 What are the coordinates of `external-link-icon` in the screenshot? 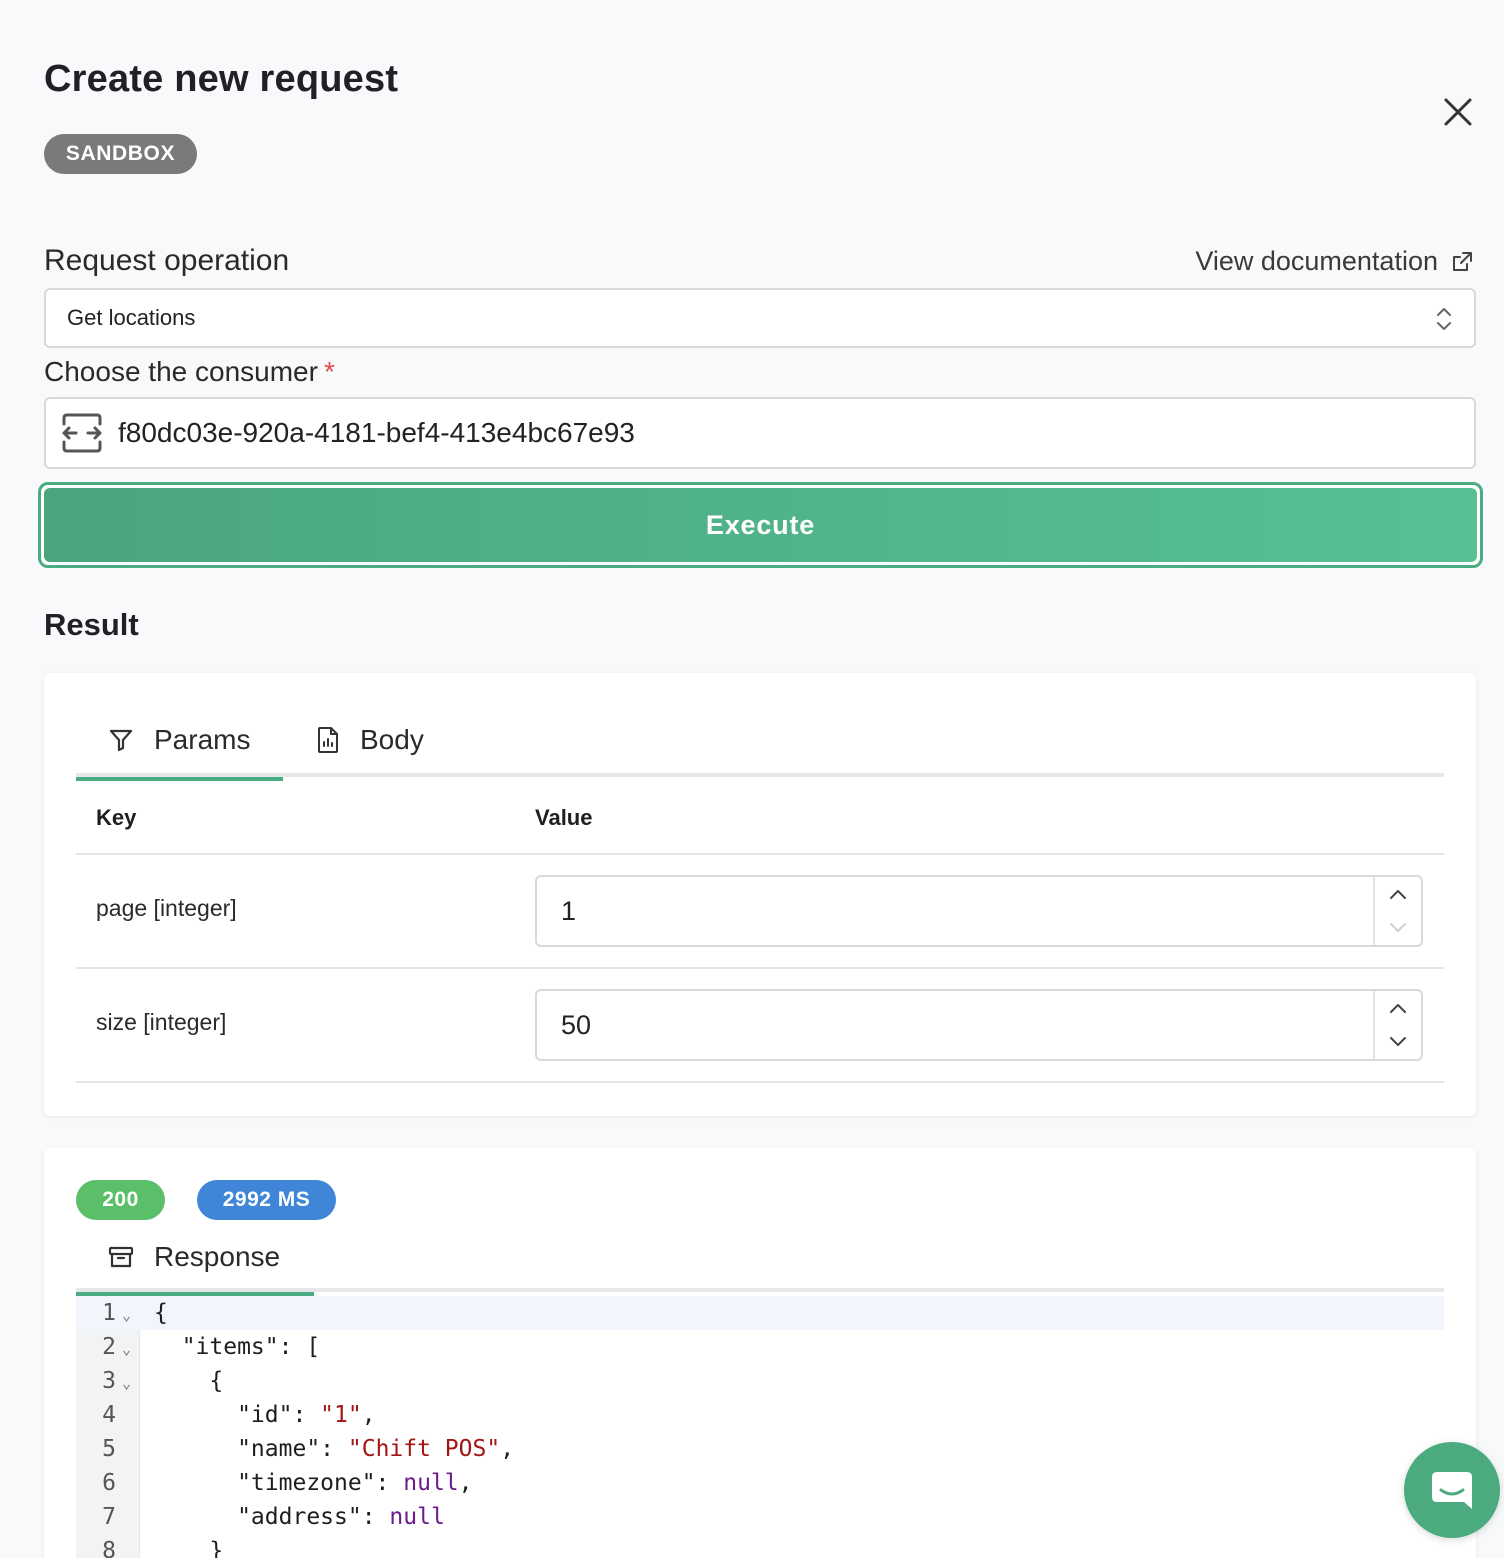 It's located at (1462, 261).